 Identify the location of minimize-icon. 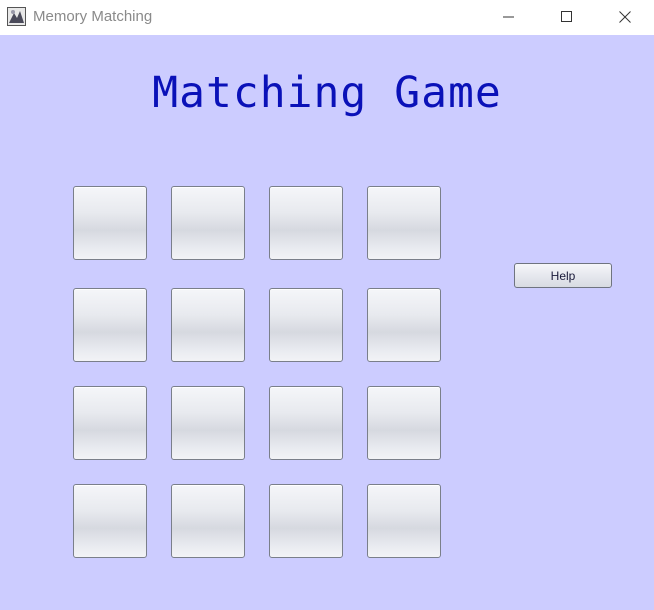
(509, 17).